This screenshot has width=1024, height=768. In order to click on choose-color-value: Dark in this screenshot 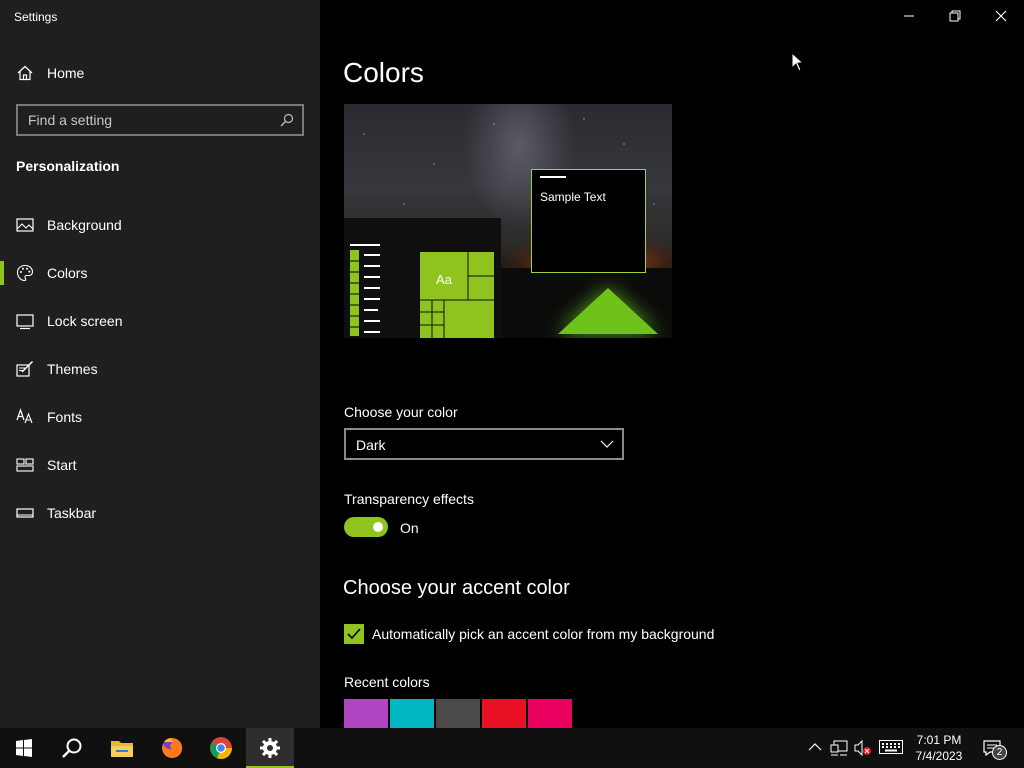, I will do `click(371, 445)`.